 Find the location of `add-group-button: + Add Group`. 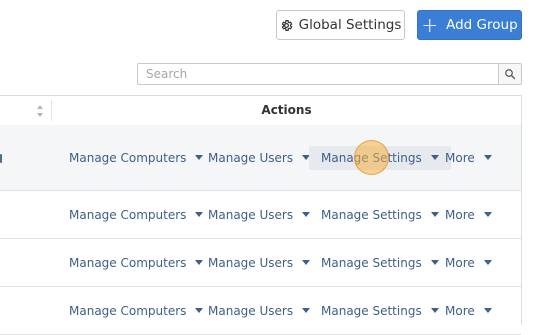

add-group-button: + Add Group is located at coordinates (469, 25).